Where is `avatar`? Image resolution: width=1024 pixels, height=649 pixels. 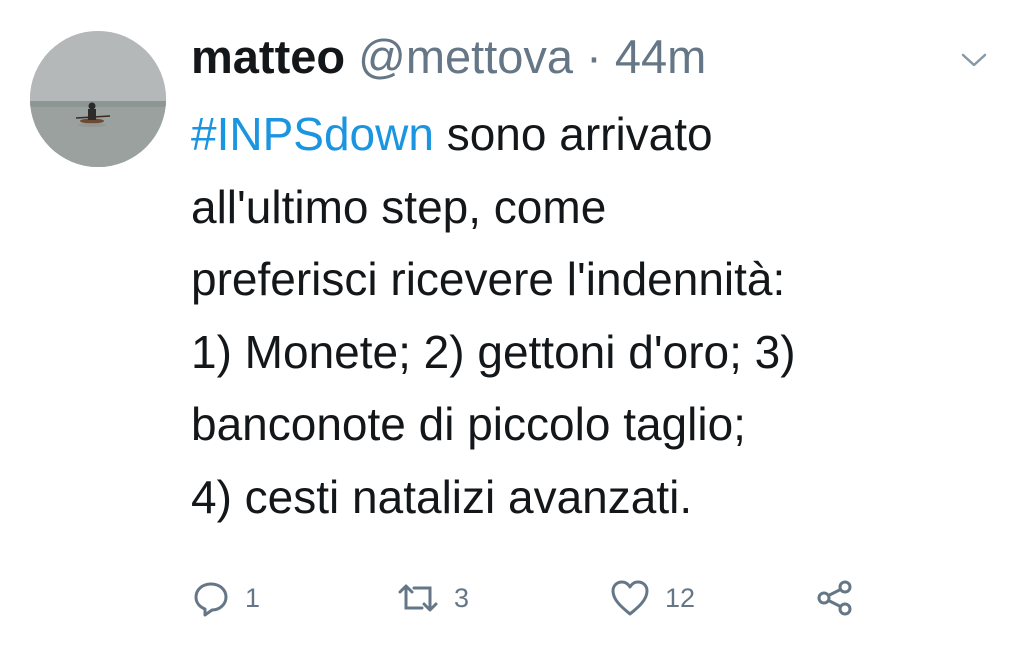 avatar is located at coordinates (98, 99).